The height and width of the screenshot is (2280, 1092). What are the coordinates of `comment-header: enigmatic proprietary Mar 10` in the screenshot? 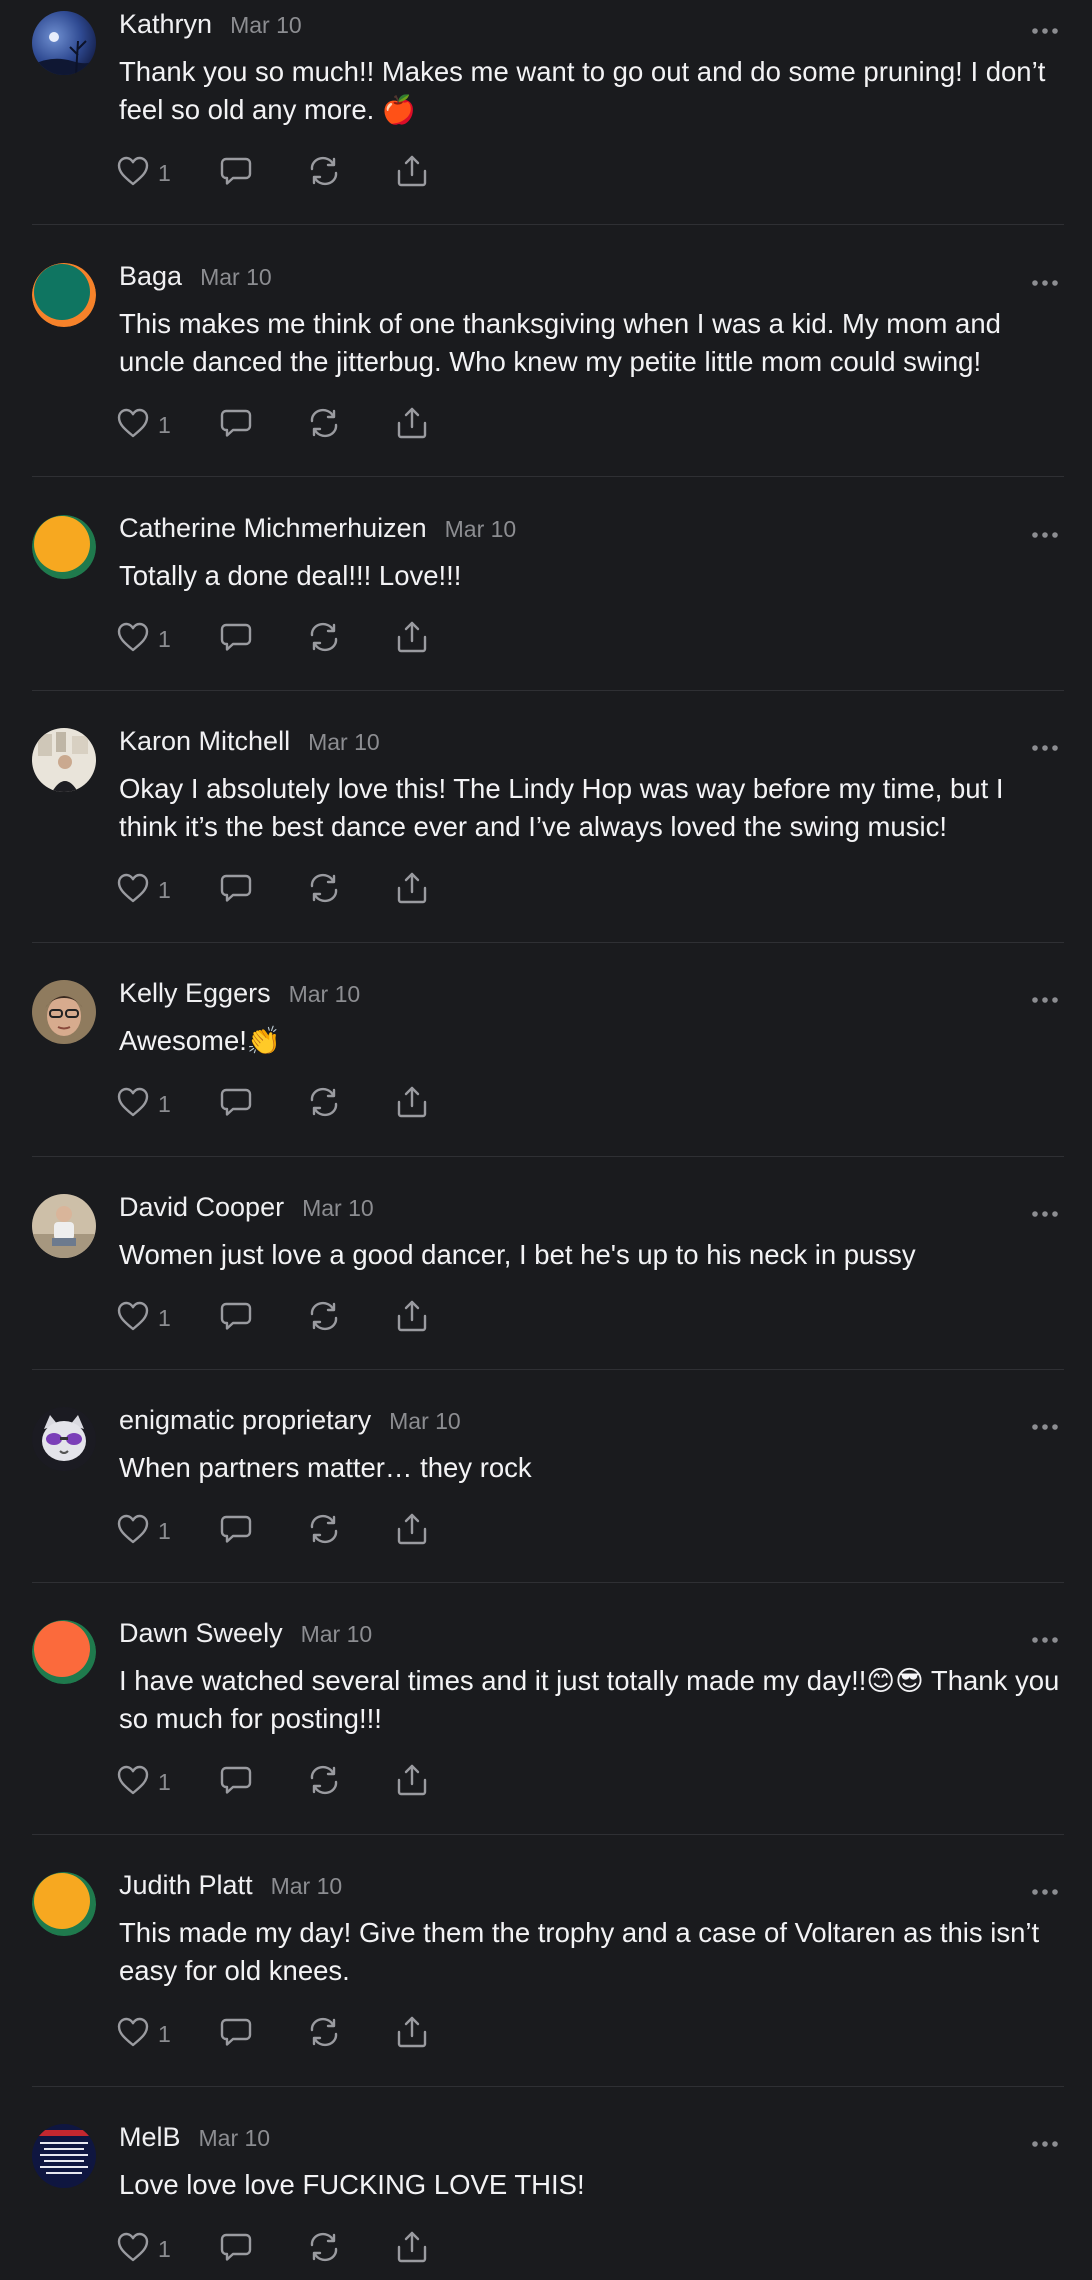 It's located at (290, 1425).